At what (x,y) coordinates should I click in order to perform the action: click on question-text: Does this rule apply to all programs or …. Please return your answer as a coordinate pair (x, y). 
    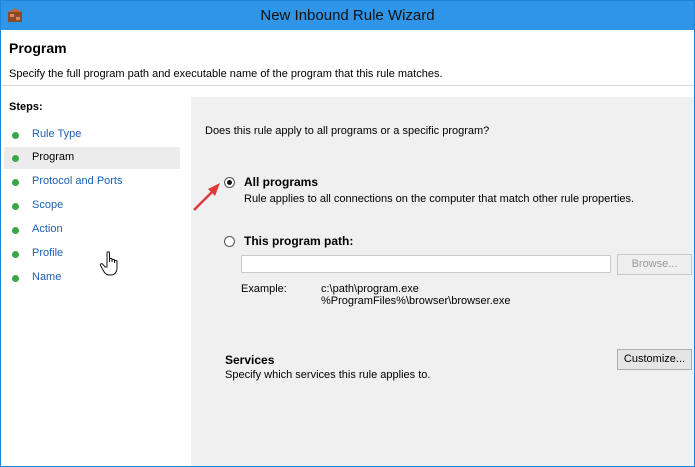
    Looking at the image, I should click on (347, 131).